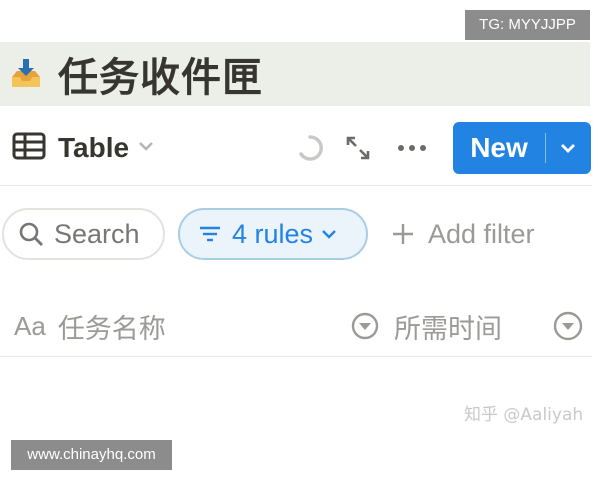 Image resolution: width=600 pixels, height=480 pixels. Describe the element at coordinates (412, 148) in the screenshot. I see `more-options-icon` at that location.